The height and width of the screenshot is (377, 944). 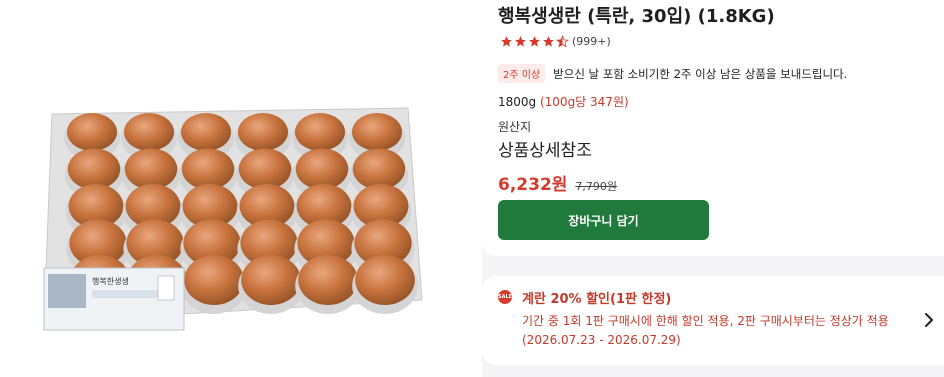 I want to click on add-to-cart-button: 장바구니 담기, so click(x=603, y=220).